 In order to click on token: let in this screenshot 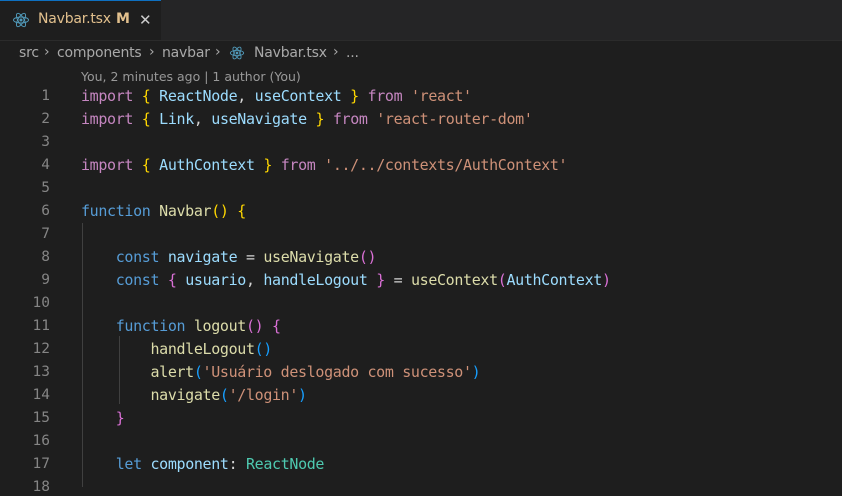, I will do `click(128, 464)`.